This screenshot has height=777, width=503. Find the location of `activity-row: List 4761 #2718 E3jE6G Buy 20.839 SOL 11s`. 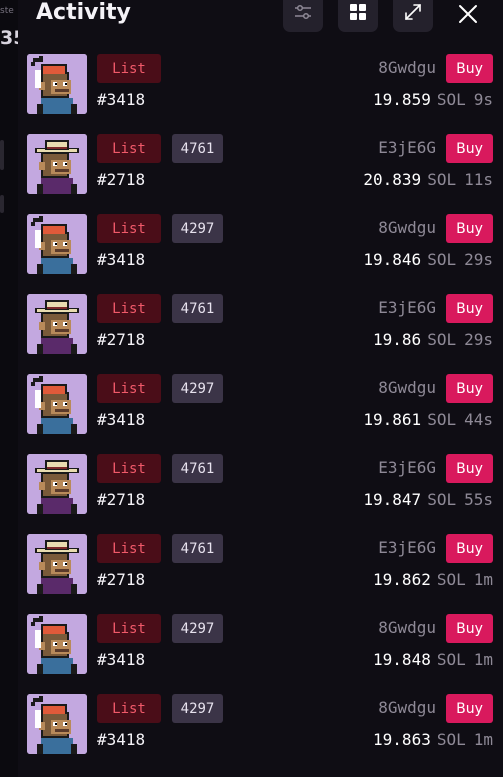

activity-row: List 4761 #2718 E3jE6G Buy 20.839 SOL 11s is located at coordinates (260, 168).